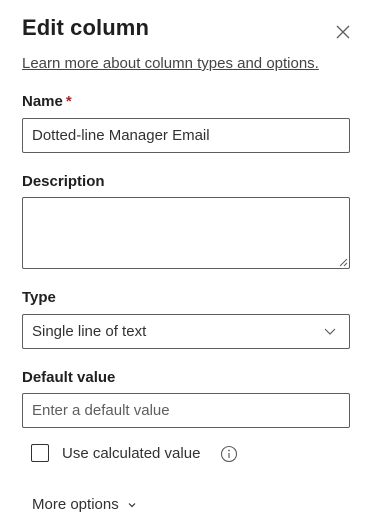 The width and height of the screenshot is (367, 524). I want to click on resize-grip-icon, so click(343, 262).